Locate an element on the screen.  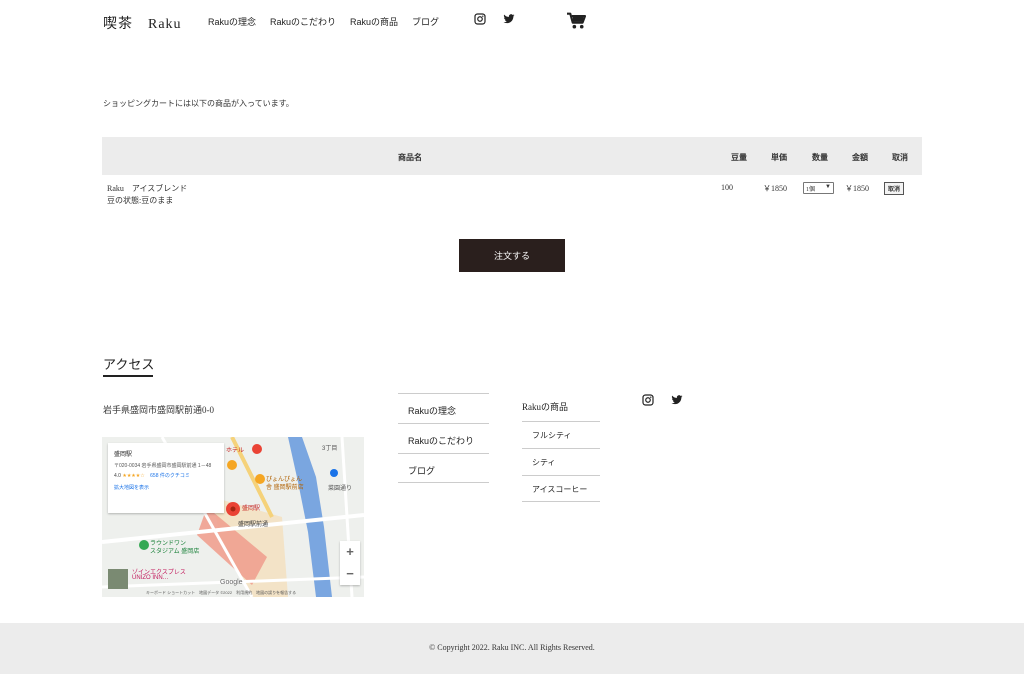
chevron-down-icon: ▼ is located at coordinates (828, 187).